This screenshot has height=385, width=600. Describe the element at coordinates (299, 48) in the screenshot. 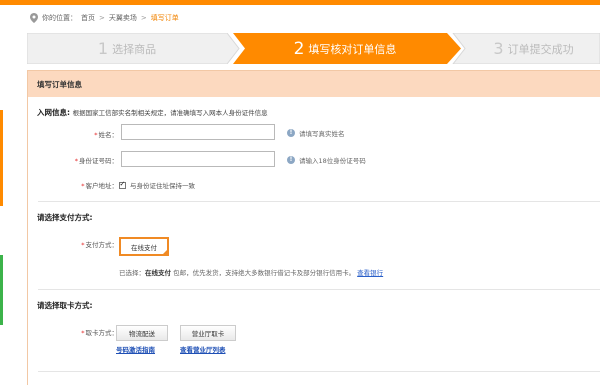

I see `step-number: 2` at that location.